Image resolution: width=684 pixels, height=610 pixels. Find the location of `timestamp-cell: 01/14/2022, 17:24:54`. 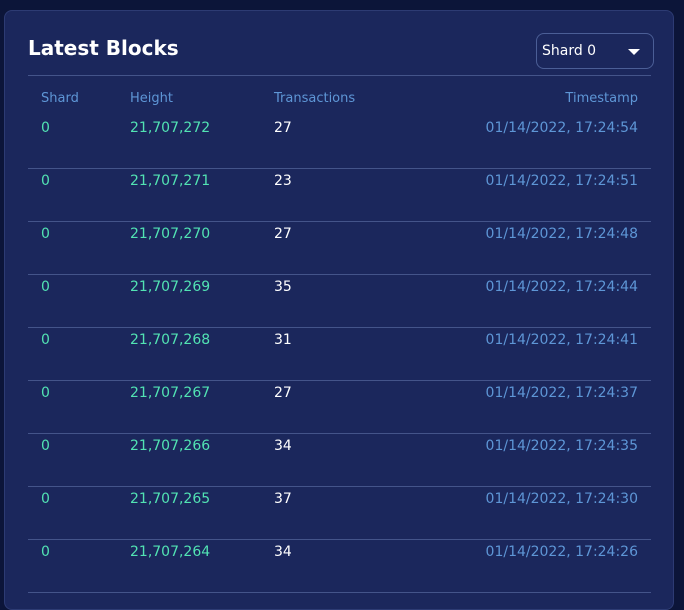

timestamp-cell: 01/14/2022, 17:24:54 is located at coordinates (561, 128).